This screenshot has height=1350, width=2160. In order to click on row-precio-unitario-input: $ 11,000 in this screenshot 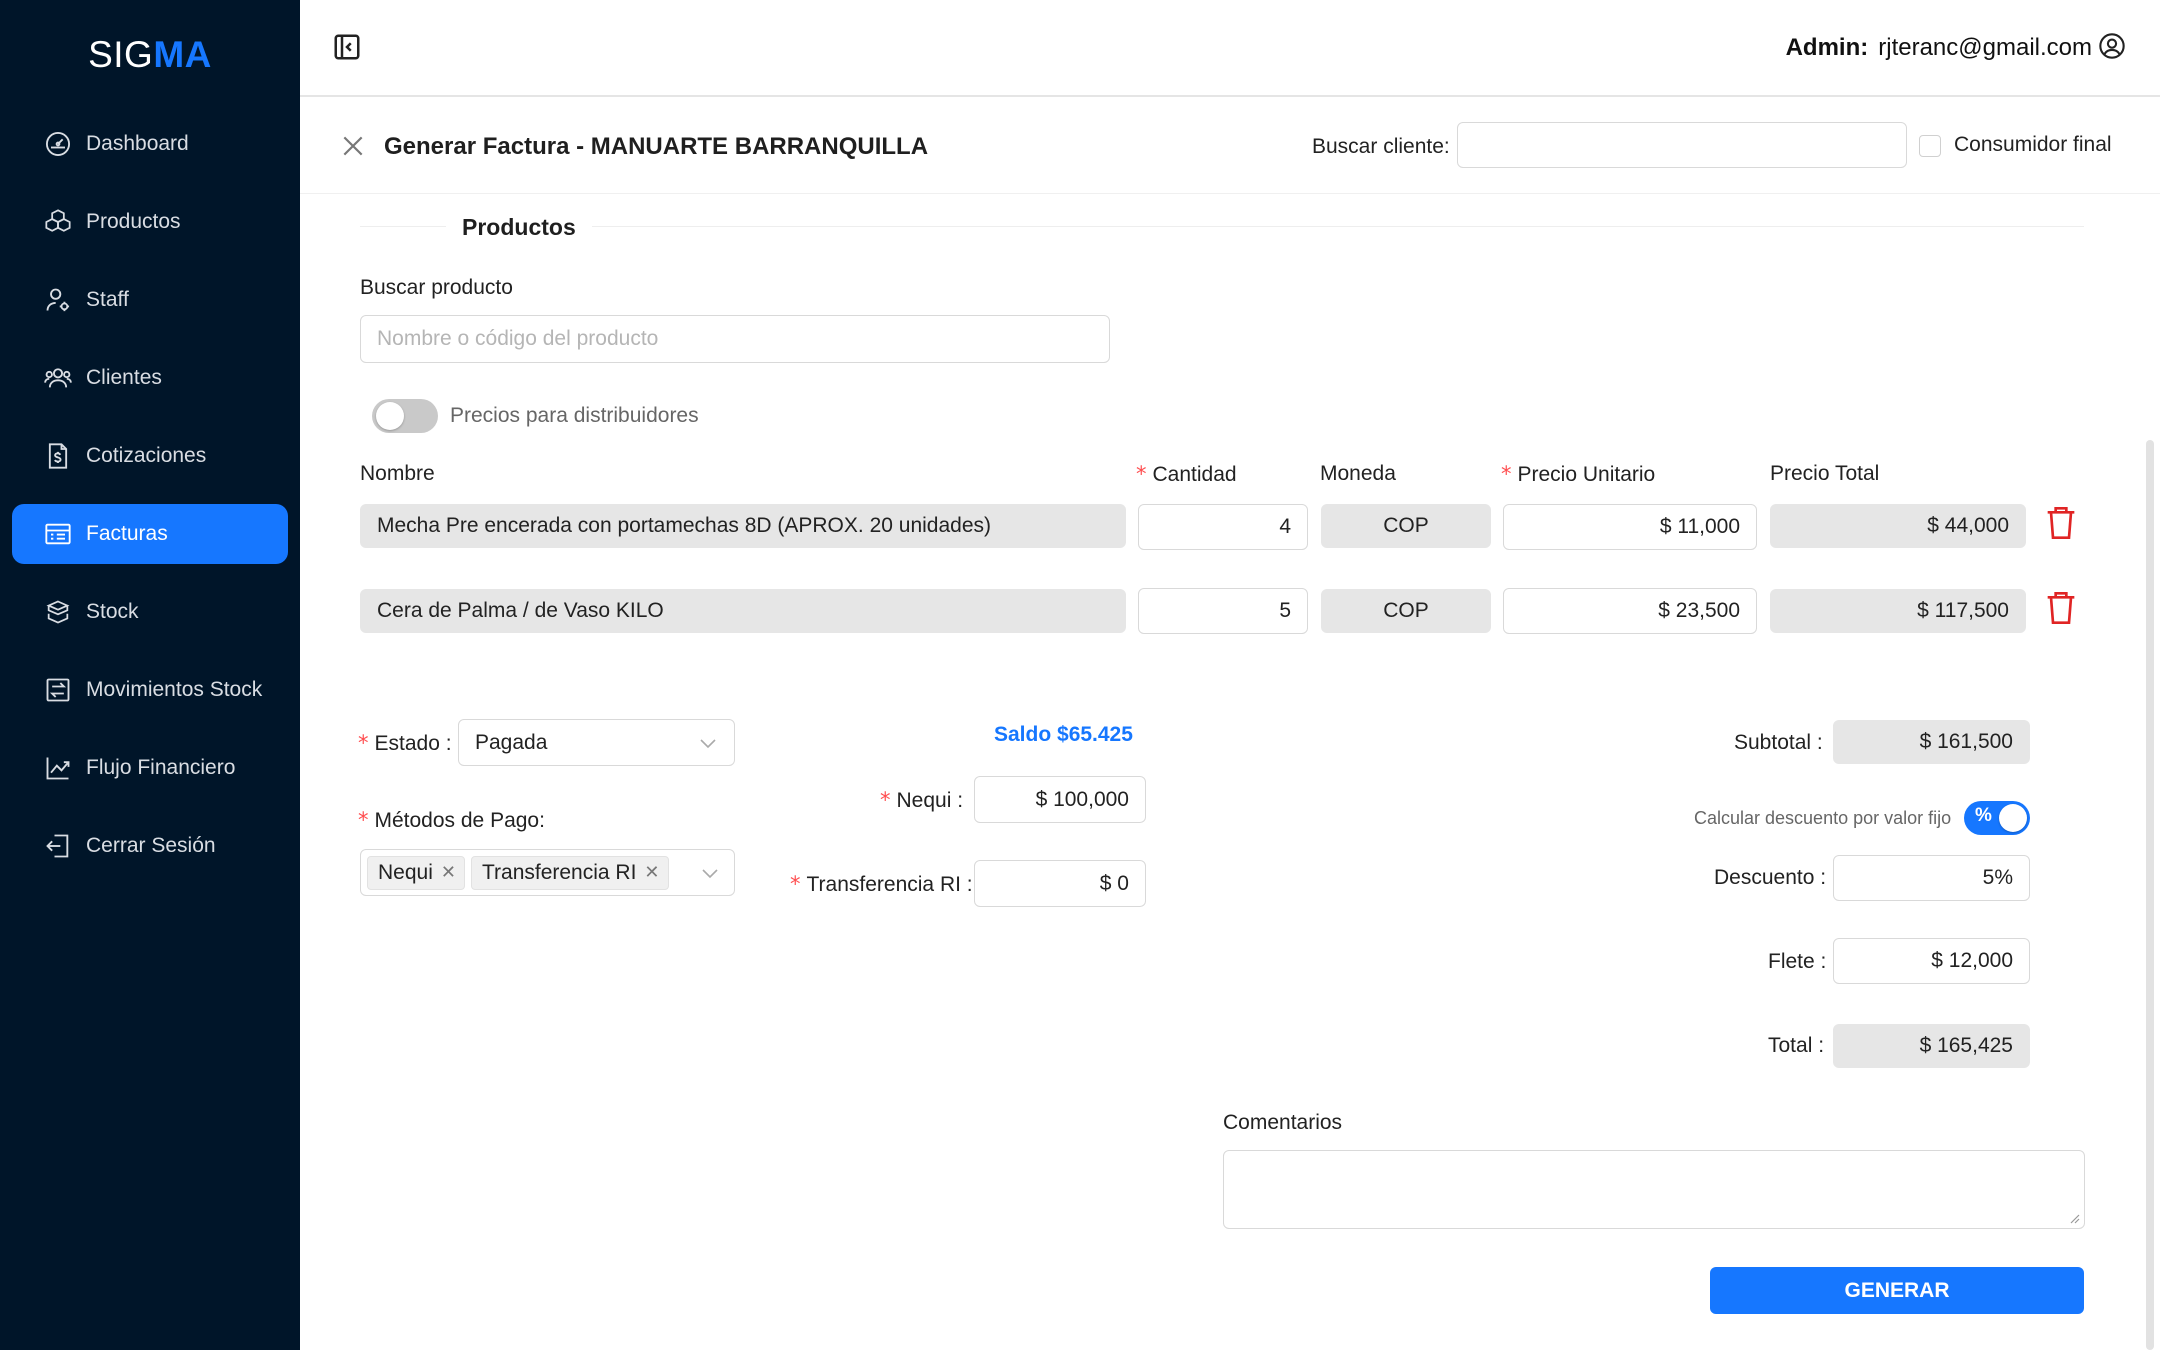, I will do `click(1630, 527)`.